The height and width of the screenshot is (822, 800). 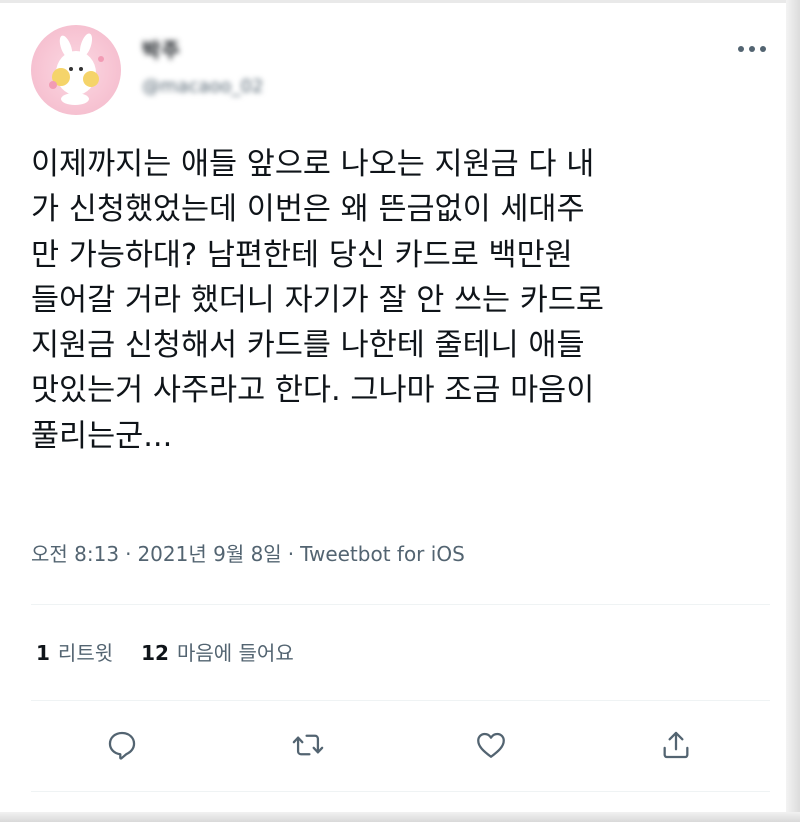 I want to click on top-border, so click(x=400, y=1).